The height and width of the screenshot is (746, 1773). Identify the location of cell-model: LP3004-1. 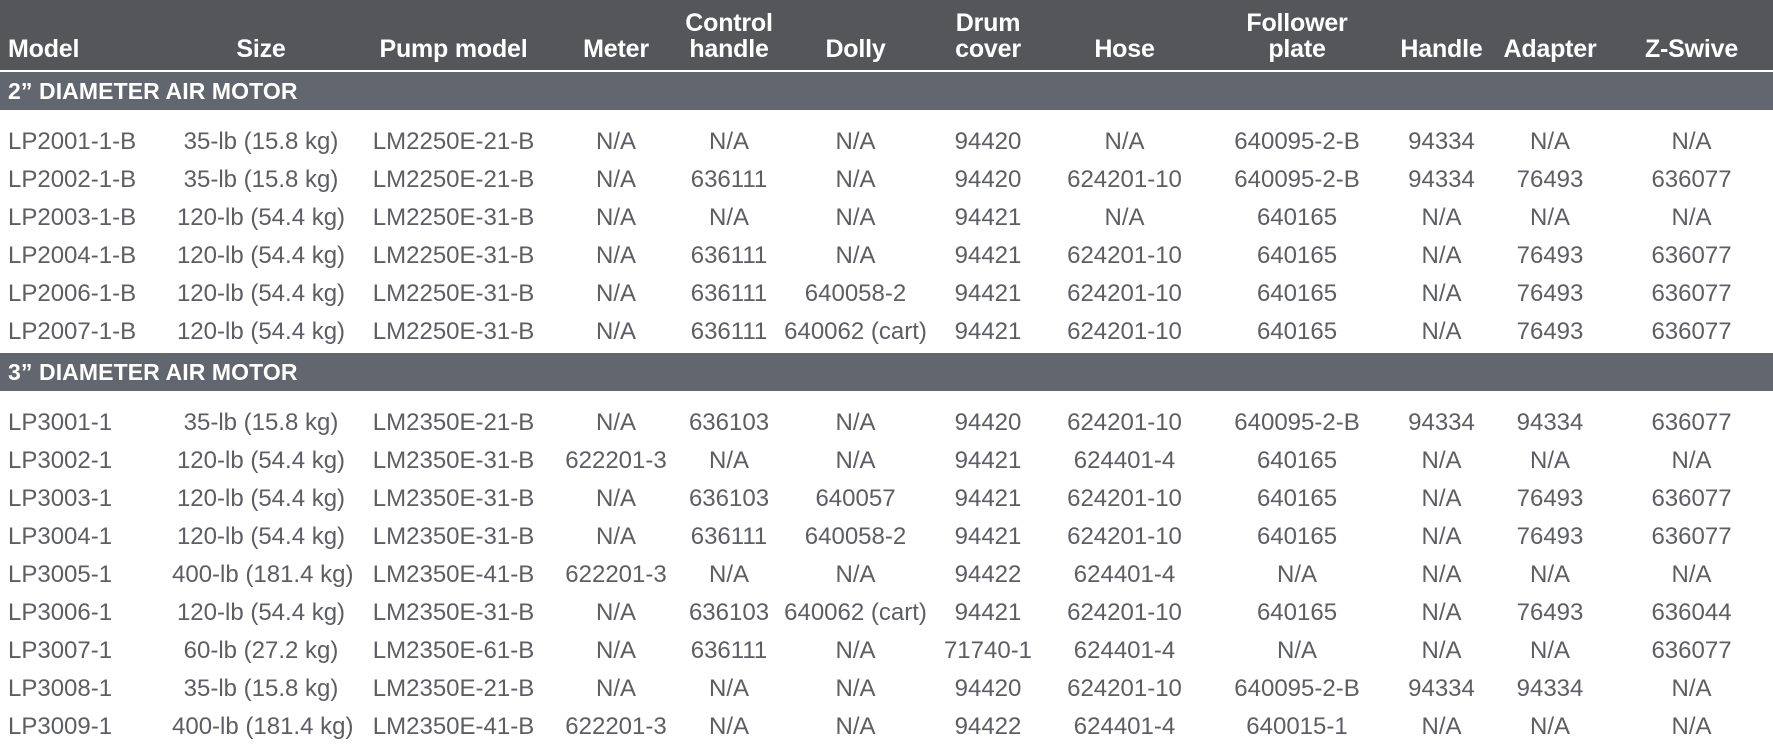
(86, 537).